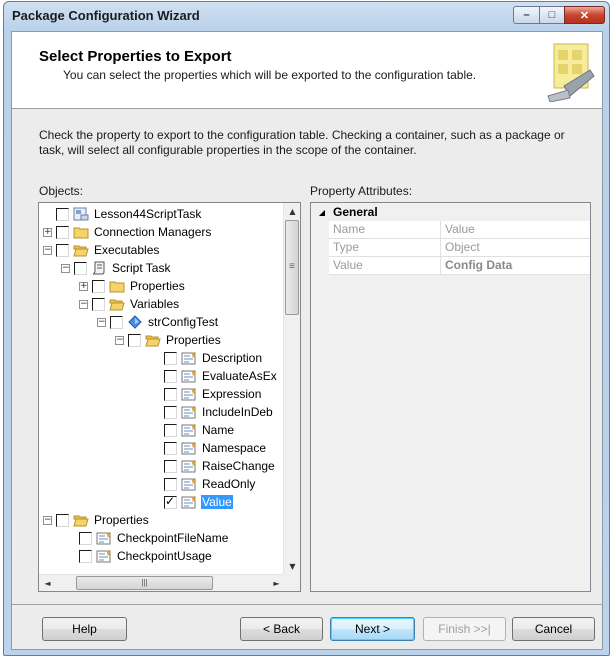 This screenshot has height=659, width=614. I want to click on maximize-icon: □, so click(552, 15).